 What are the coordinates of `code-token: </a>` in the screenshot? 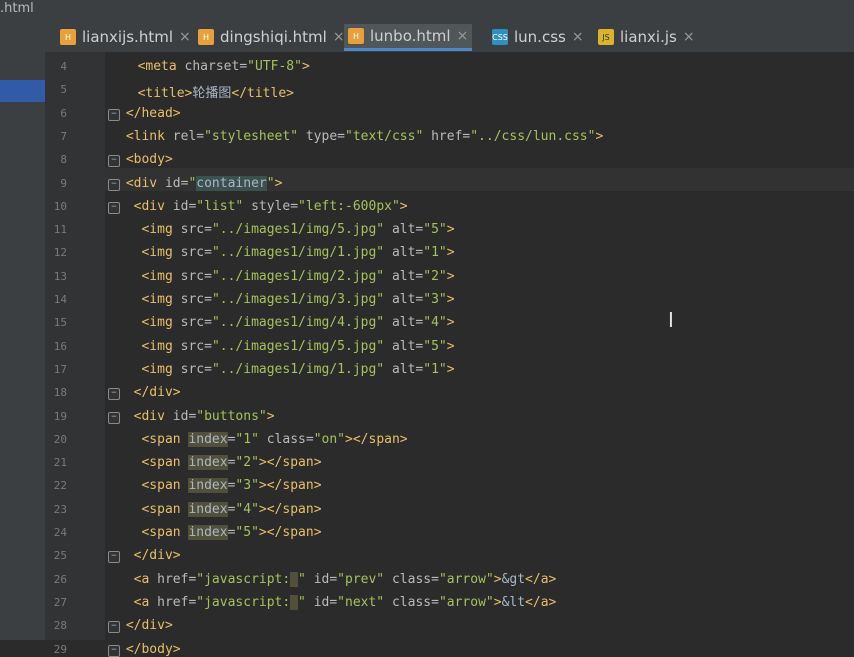 It's located at (541, 602).